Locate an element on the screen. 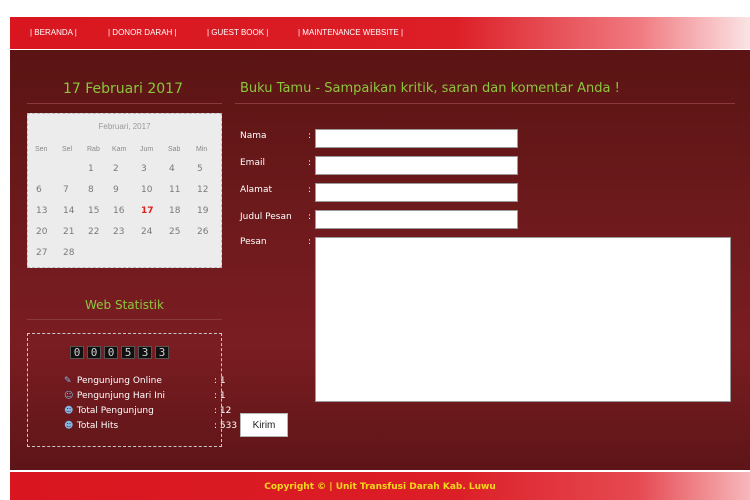 Image resolution: width=750 pixels, height=500 pixels. calendar-day: 7 is located at coordinates (66, 190).